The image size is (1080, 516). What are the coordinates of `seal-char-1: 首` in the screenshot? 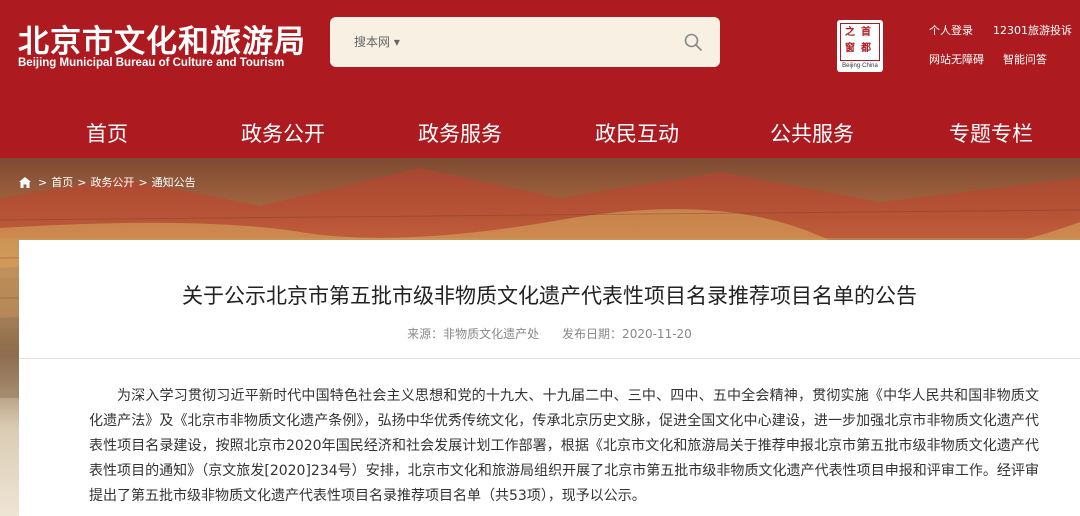 It's located at (866, 32).